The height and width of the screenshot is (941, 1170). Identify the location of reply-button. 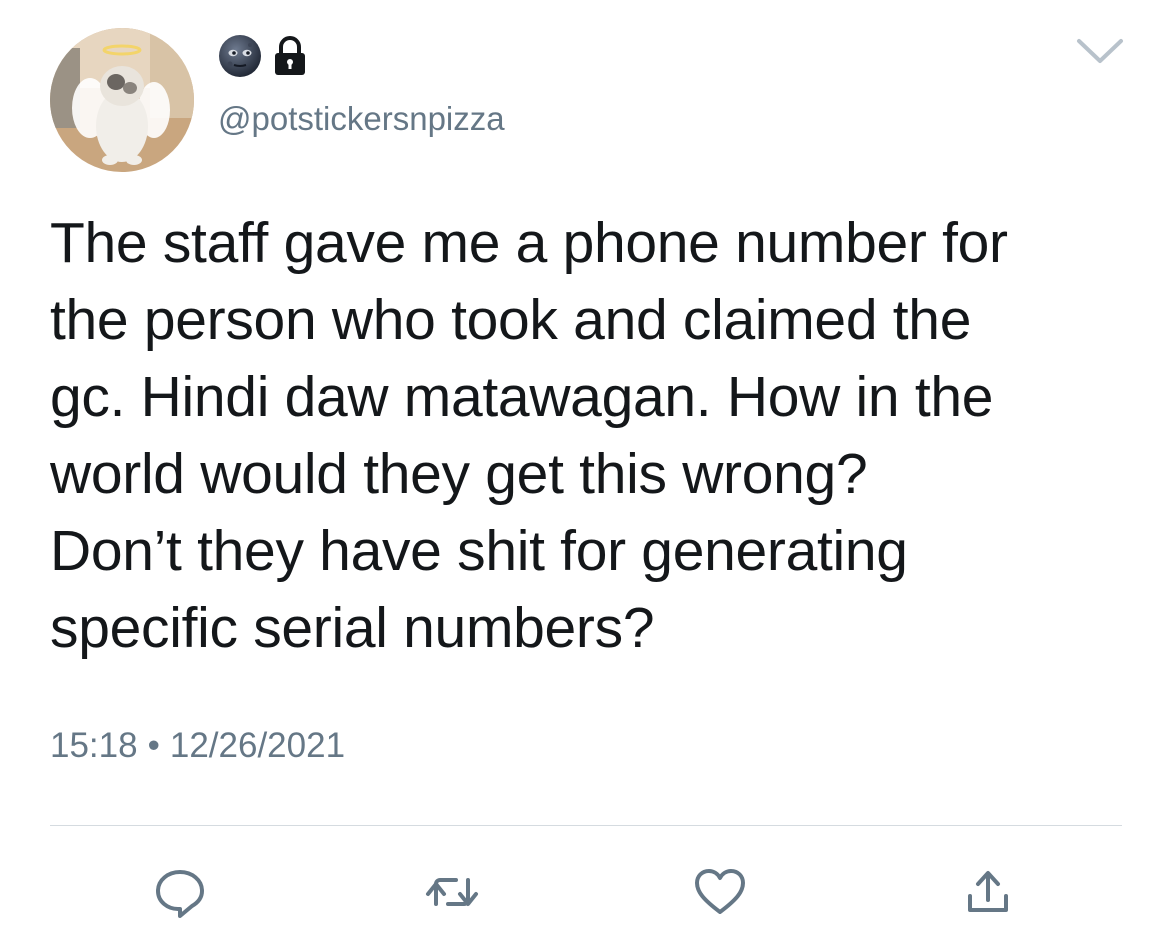
(180, 892).